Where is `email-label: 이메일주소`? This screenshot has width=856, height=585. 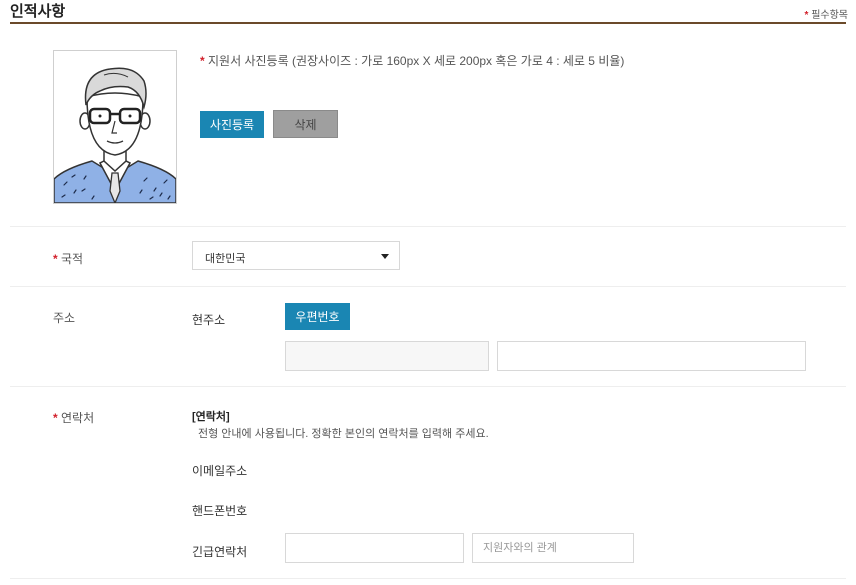 email-label: 이메일주소 is located at coordinates (220, 471).